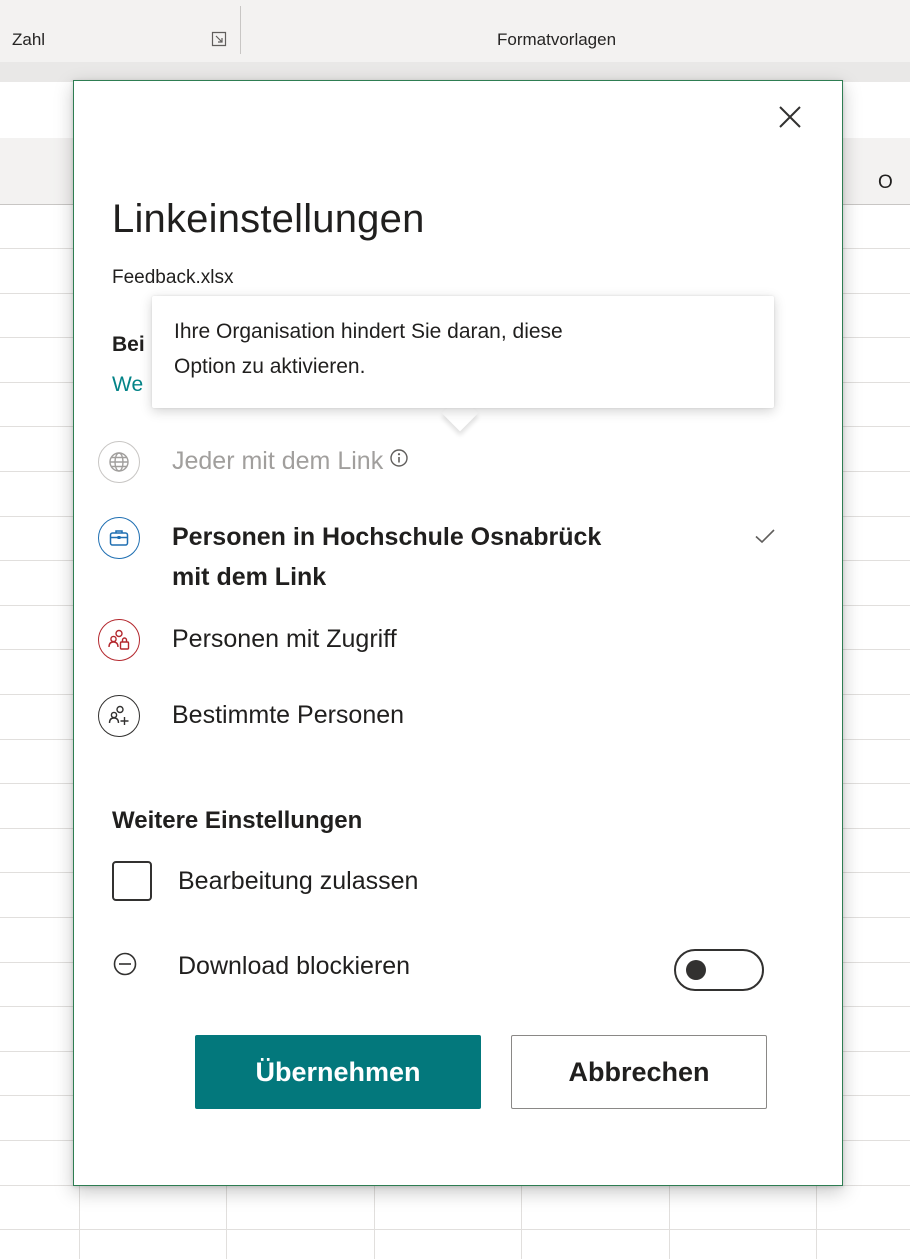 This screenshot has width=910, height=1259. What do you see at coordinates (173, 277) in the screenshot?
I see `file-name: Feedback.xlsx` at bounding box center [173, 277].